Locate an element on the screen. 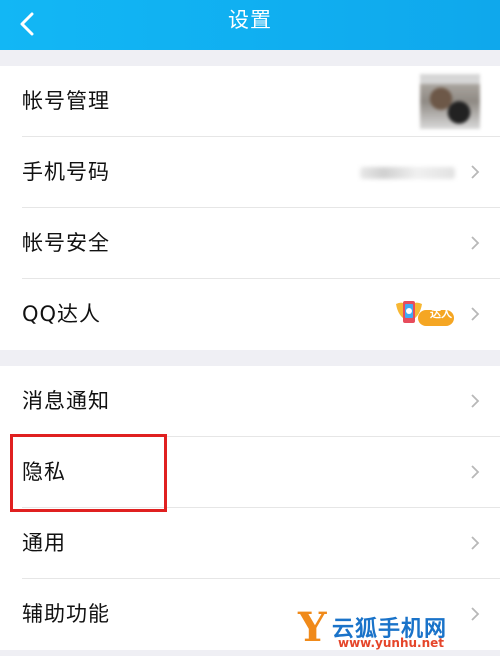 The height and width of the screenshot is (656, 500). row-label: 手机号码 is located at coordinates (66, 172).